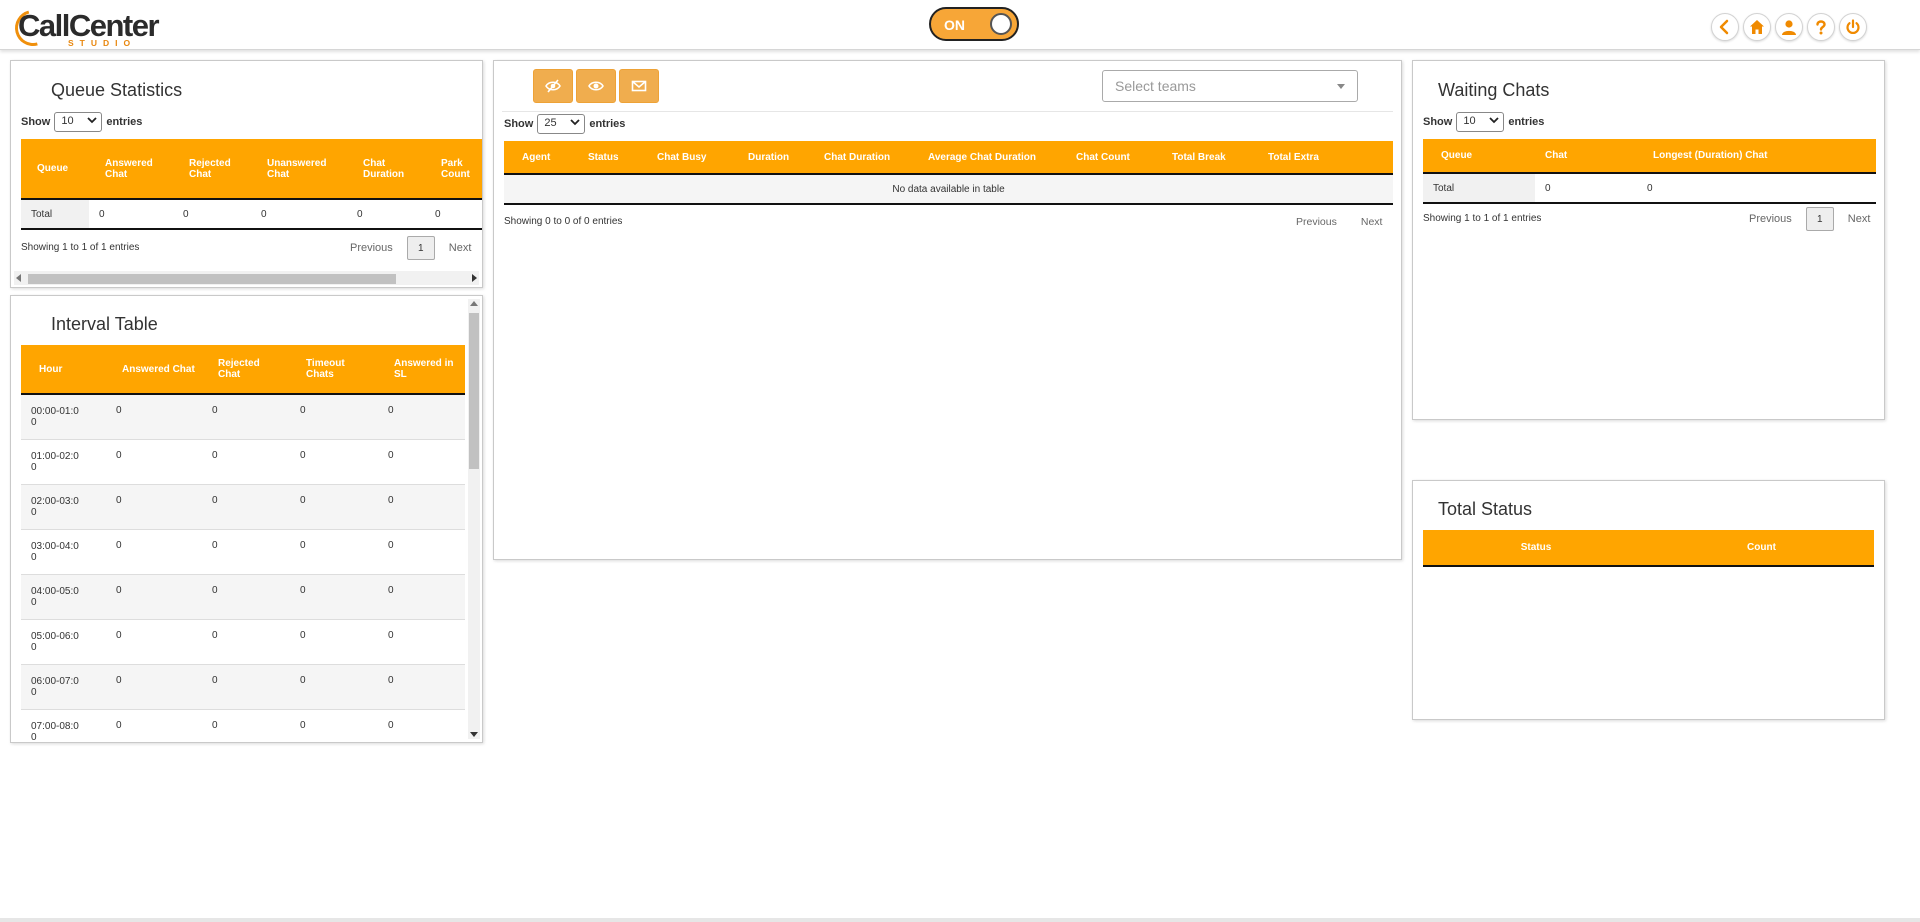 This screenshot has width=1920, height=922. What do you see at coordinates (691, 158) in the screenshot?
I see `column-header: Chat Busy` at bounding box center [691, 158].